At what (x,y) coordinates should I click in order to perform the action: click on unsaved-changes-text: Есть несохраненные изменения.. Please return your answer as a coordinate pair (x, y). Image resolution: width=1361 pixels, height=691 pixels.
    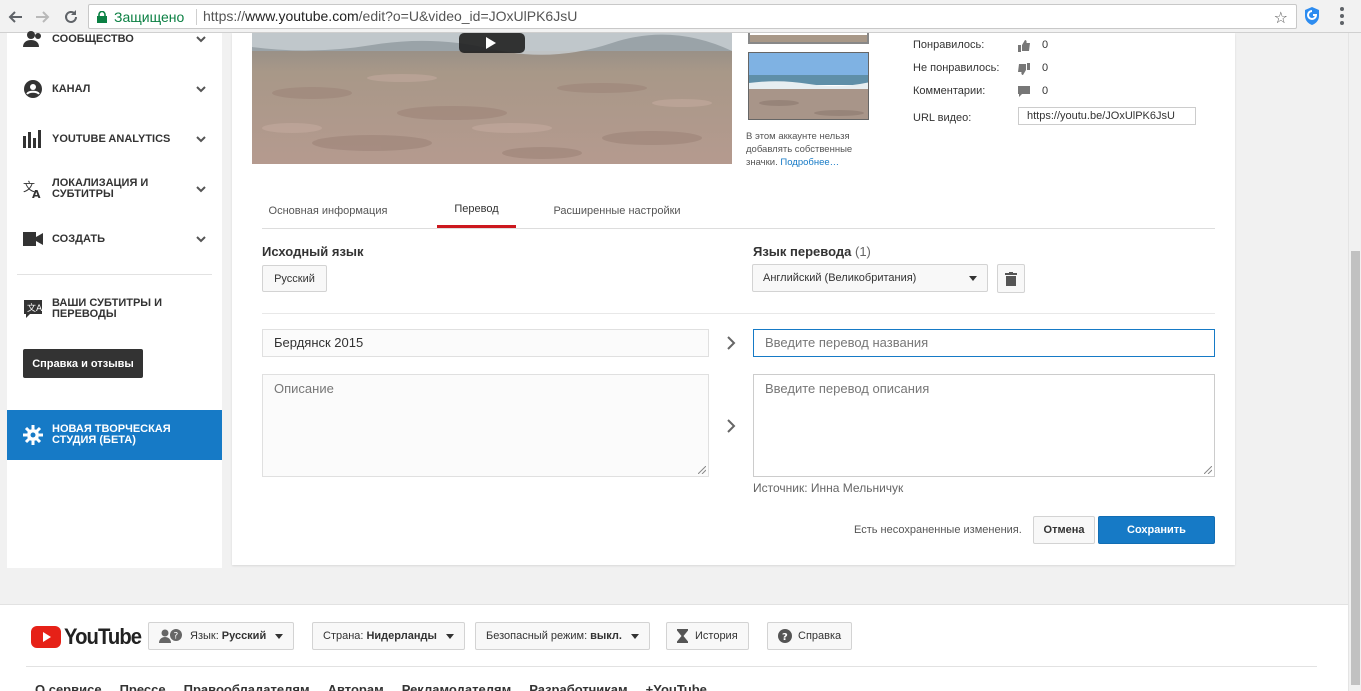
    Looking at the image, I should click on (938, 530).